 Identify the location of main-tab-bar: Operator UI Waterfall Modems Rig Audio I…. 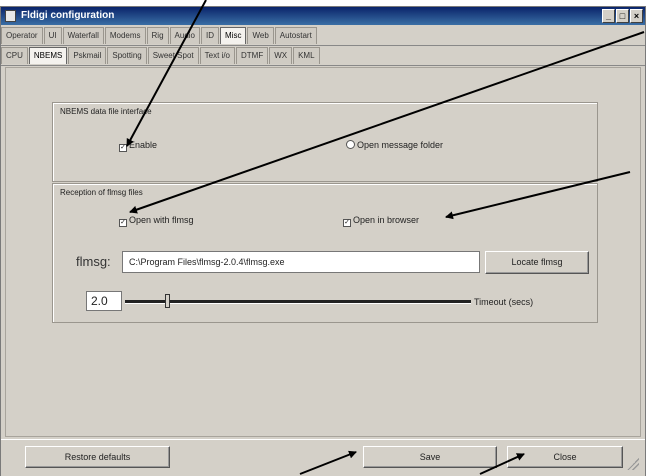
(323, 36).